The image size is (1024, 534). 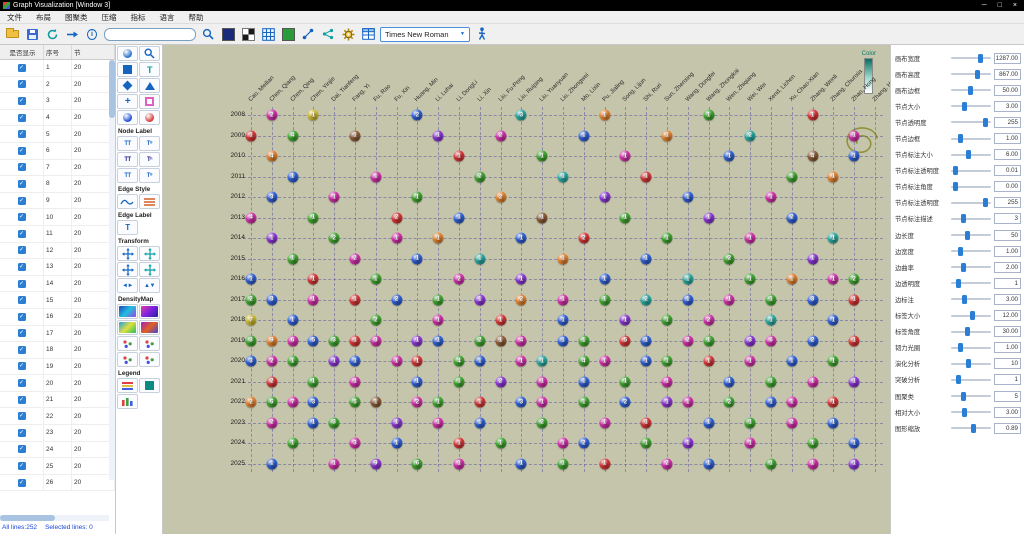 What do you see at coordinates (127, 85) in the screenshot?
I see `diamond-tool` at bounding box center [127, 85].